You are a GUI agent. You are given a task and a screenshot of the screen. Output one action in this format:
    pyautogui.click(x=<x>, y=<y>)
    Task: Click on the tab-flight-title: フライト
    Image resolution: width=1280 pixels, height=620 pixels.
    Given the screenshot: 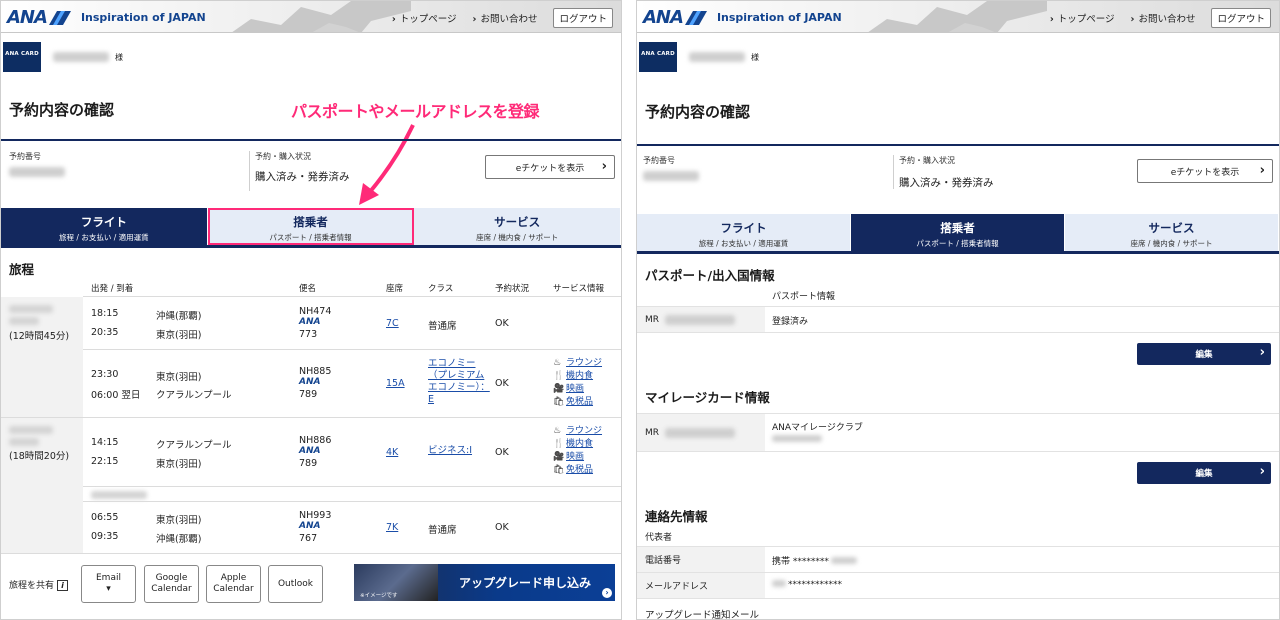 What is the action you would take?
    pyautogui.click(x=743, y=228)
    